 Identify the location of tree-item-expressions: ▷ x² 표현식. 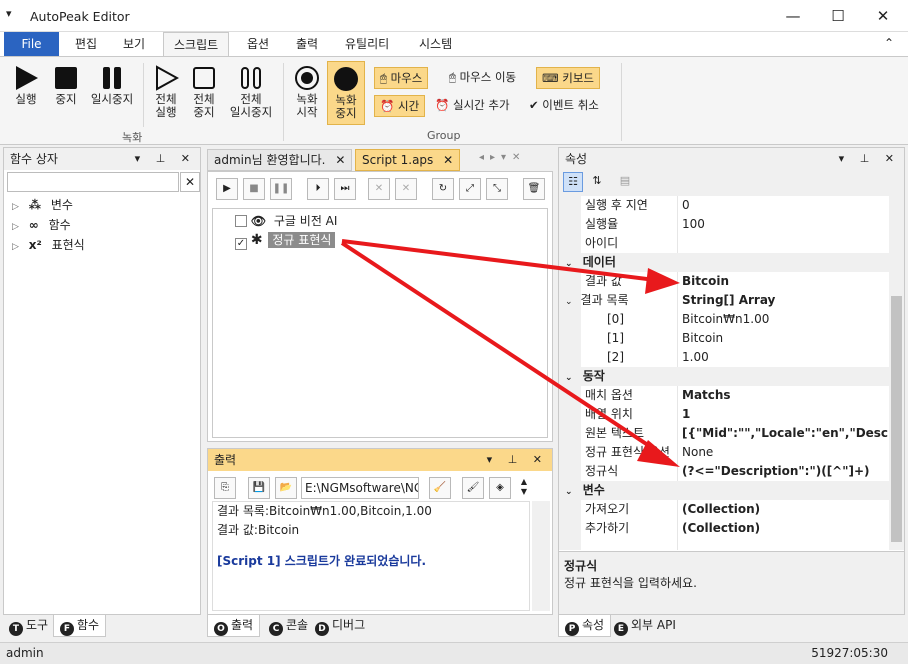
(48, 245).